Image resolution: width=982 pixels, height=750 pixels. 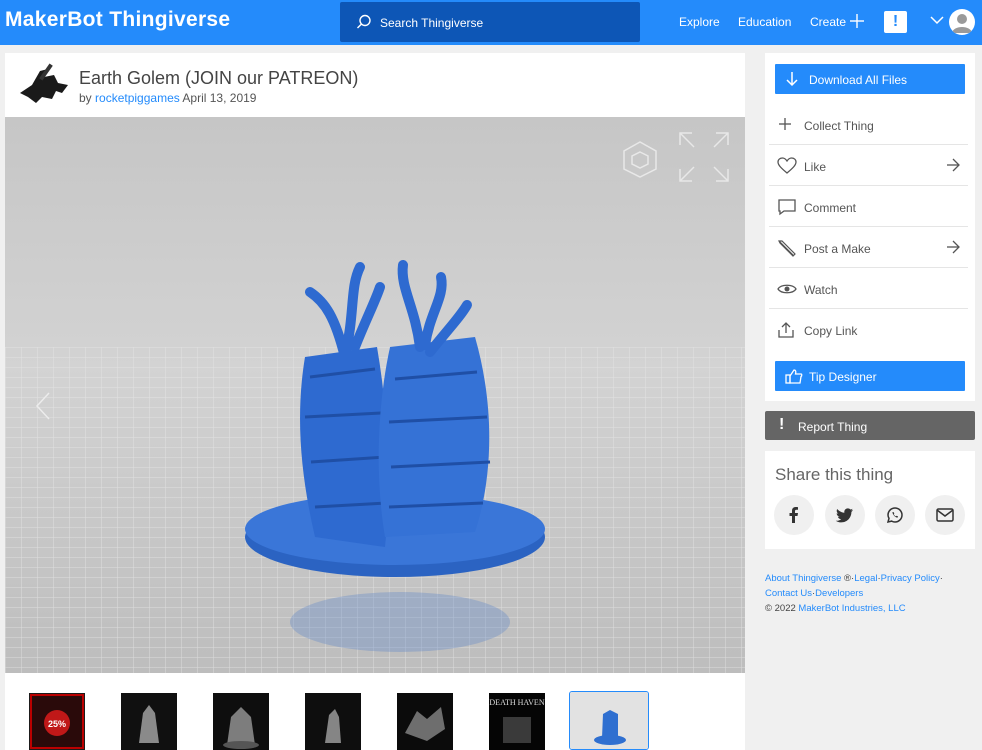 I want to click on comment-button: Comment, so click(x=868, y=207).